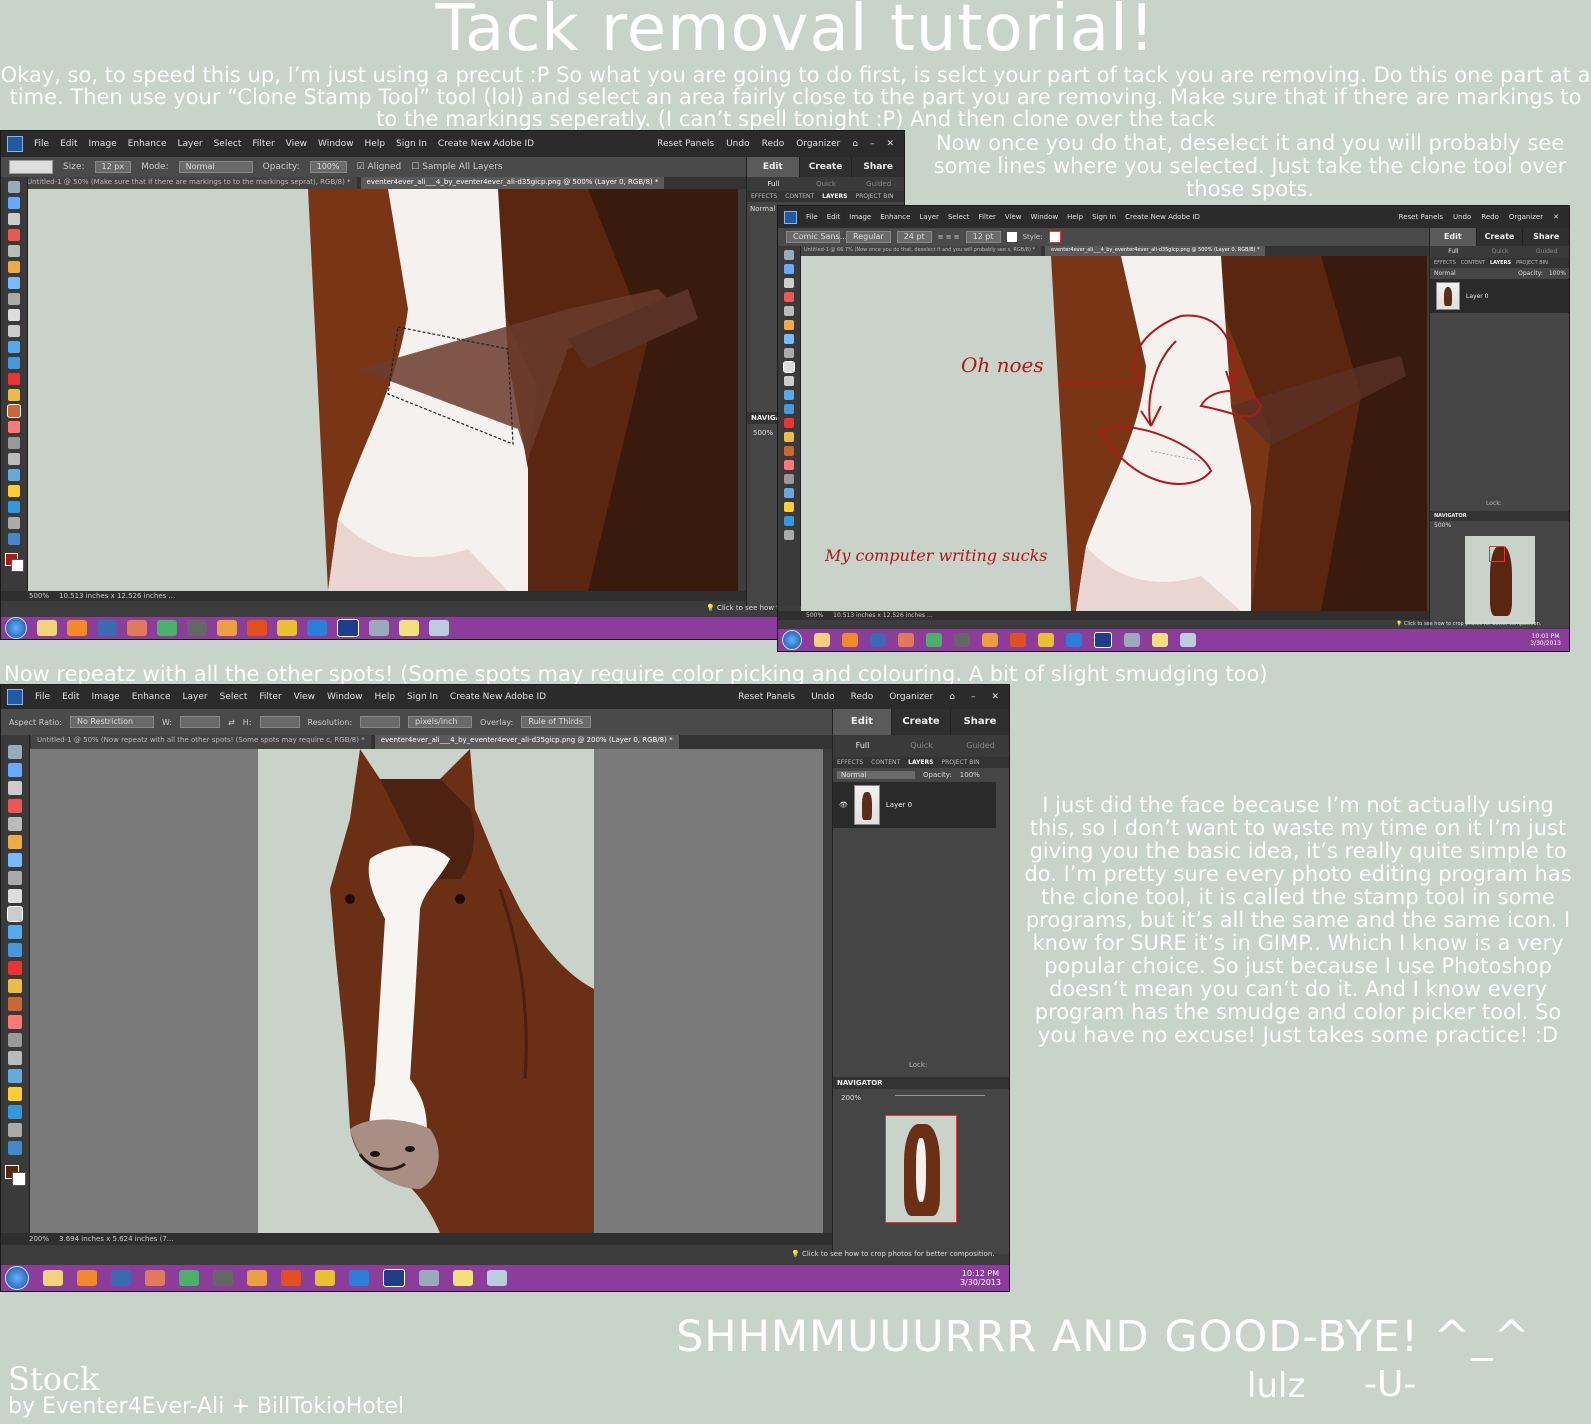  I want to click on gradient-tool-icon, so click(789, 507).